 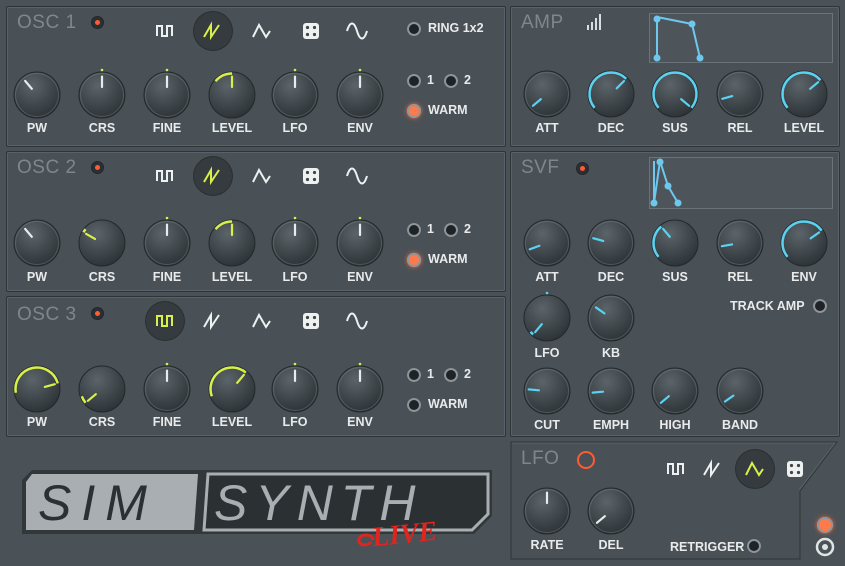 I want to click on osc1-knob-level, so click(x=232, y=95).